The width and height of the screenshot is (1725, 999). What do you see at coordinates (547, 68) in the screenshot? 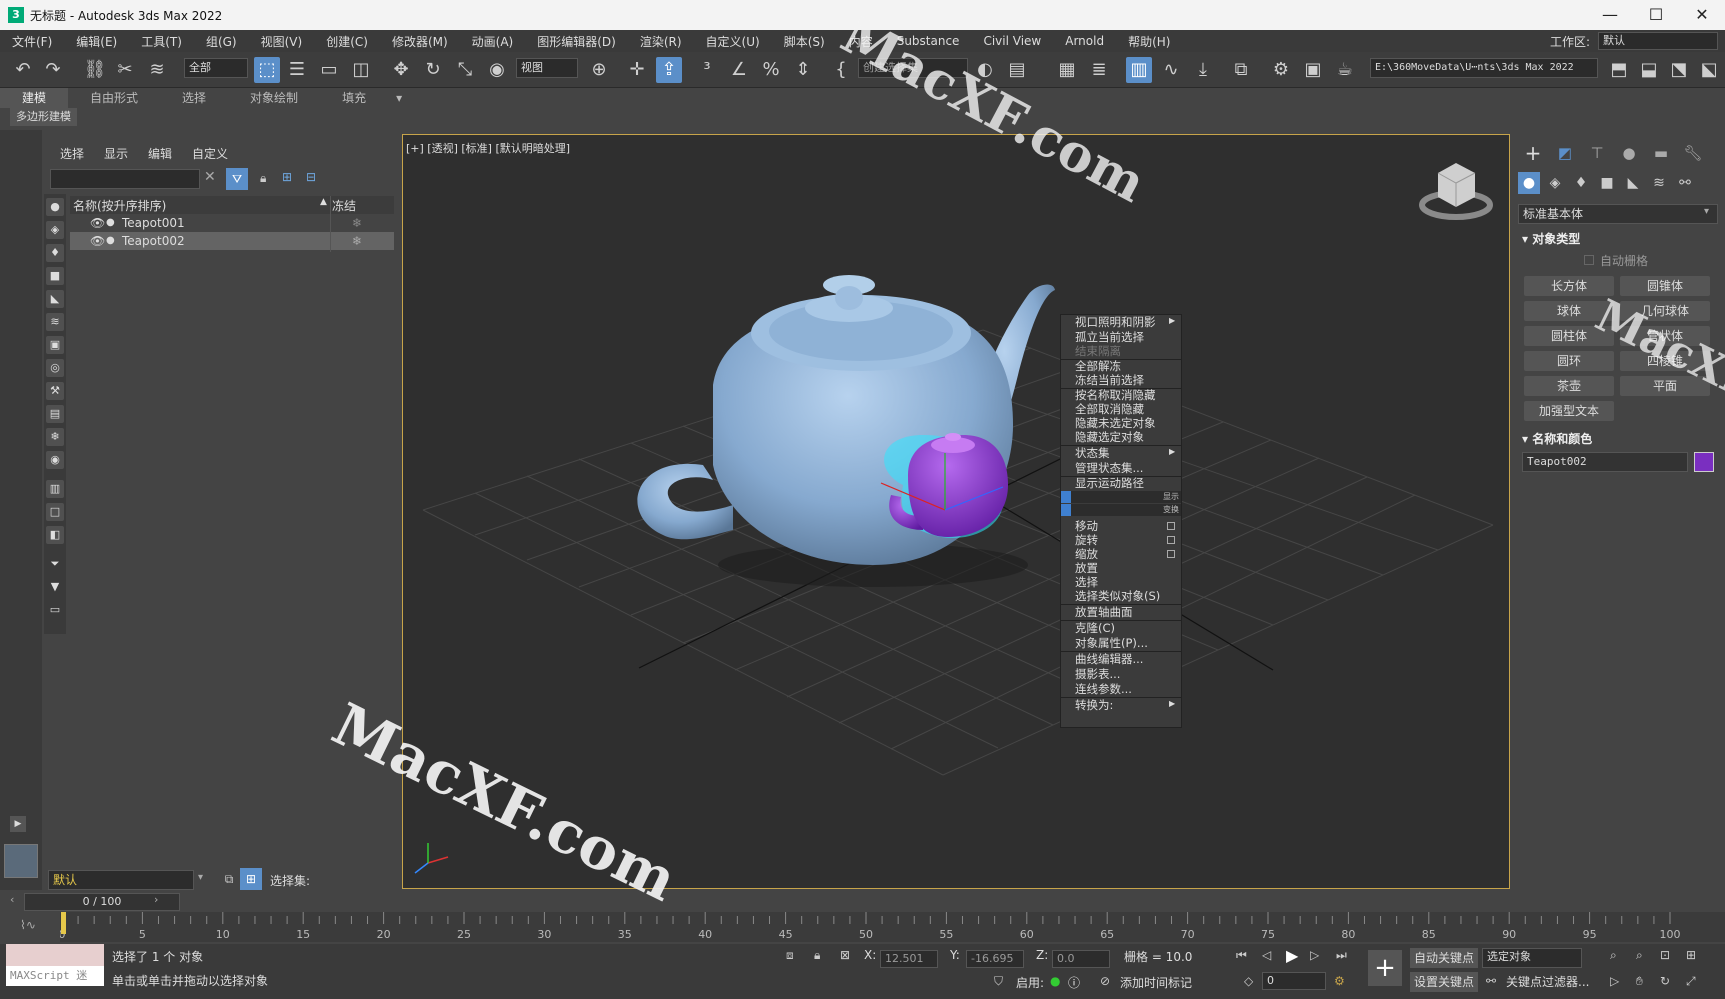
I see `reference-coordinate-select: 视图` at bounding box center [547, 68].